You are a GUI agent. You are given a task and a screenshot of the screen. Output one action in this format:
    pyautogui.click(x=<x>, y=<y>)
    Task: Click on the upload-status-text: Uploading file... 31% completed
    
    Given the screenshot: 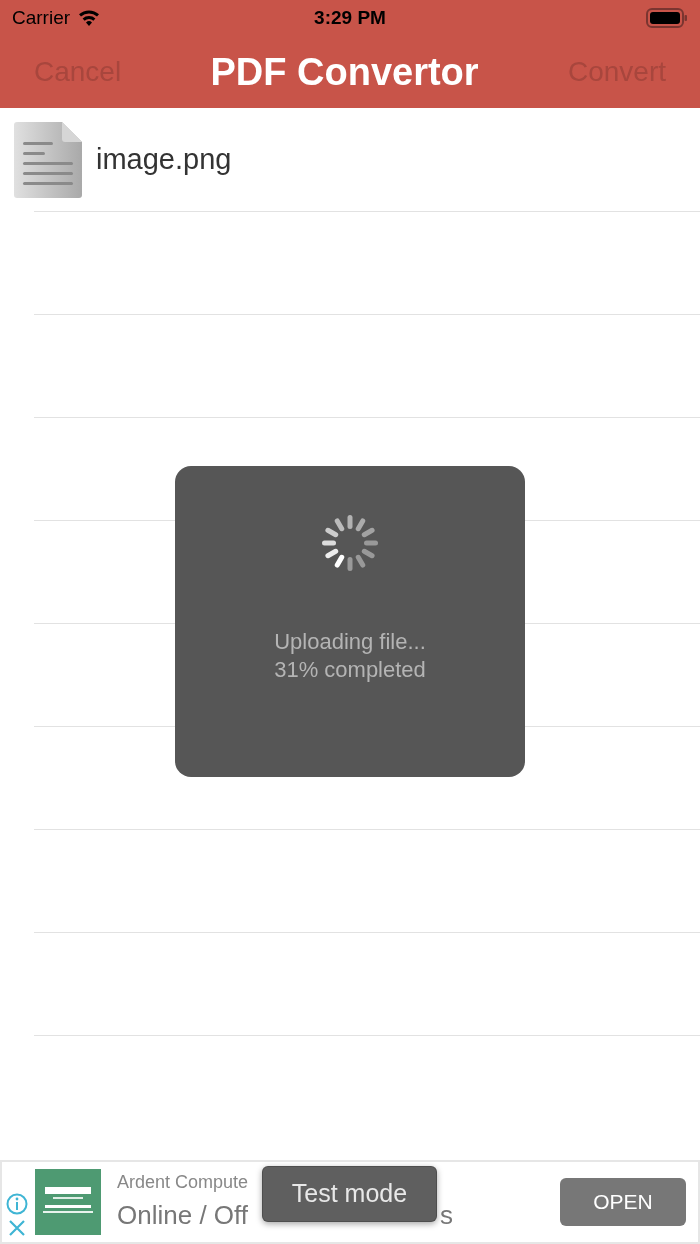 What is the action you would take?
    pyautogui.click(x=350, y=656)
    